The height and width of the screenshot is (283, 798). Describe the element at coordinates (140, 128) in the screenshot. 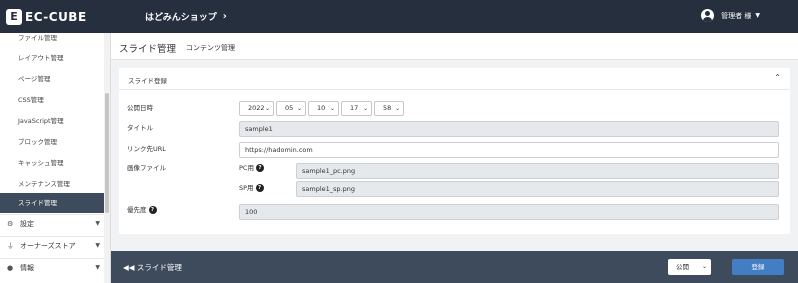

I see `title-label: タイトル` at that location.